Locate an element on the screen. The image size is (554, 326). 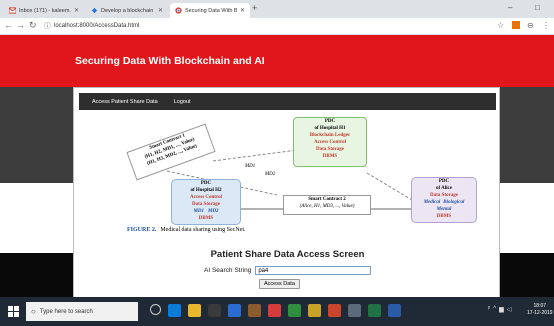
pdc-subtitle: of Hospital H1 is located at coordinates (330, 128).